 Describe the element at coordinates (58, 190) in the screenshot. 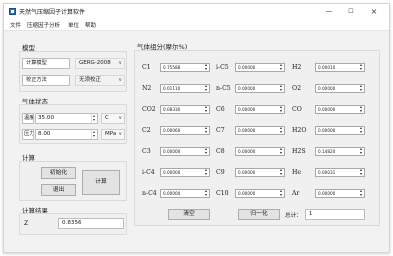

I see `exit-button: 退出` at that location.